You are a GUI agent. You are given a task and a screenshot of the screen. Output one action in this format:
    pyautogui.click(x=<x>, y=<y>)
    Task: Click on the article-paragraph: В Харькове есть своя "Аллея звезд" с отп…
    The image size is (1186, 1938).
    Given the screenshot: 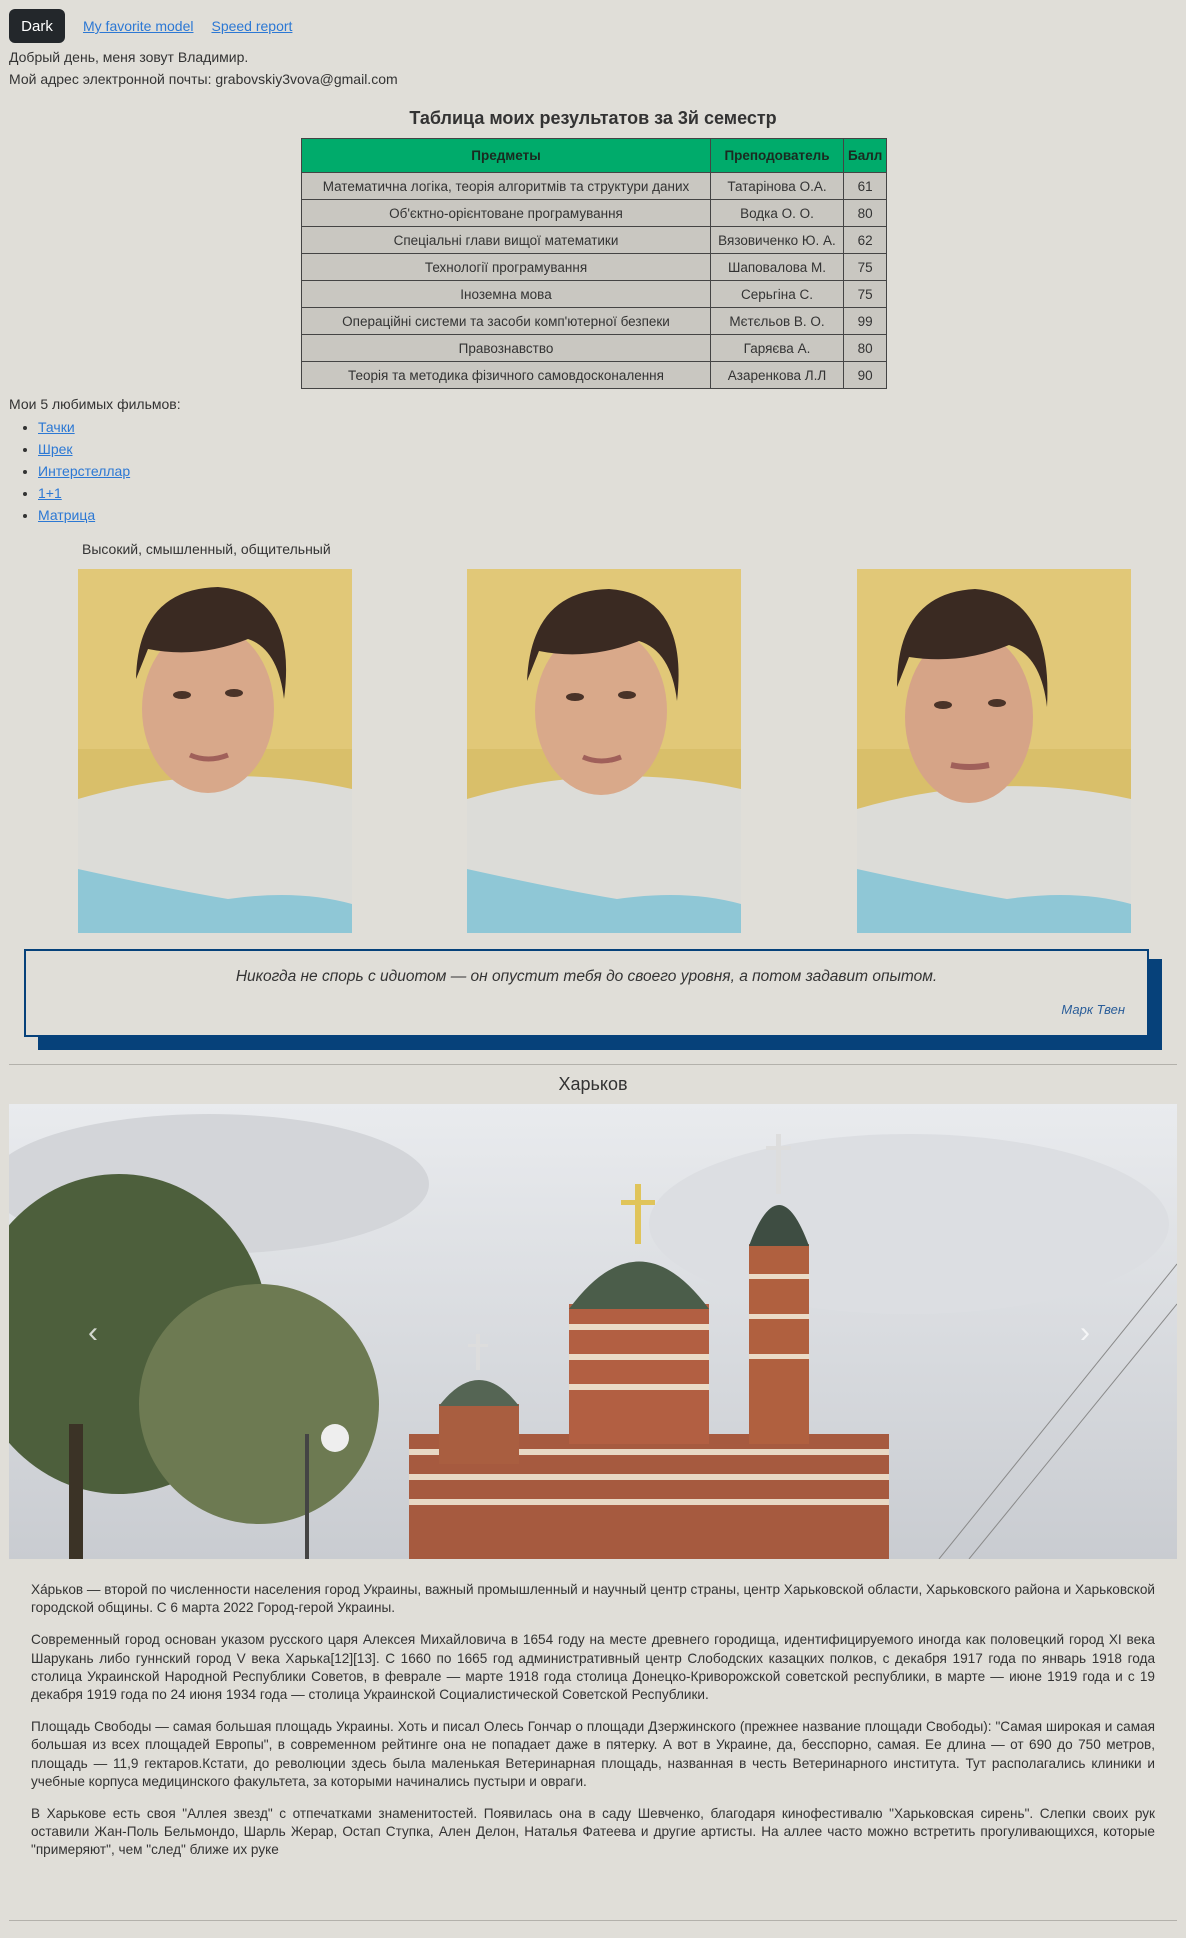 What is the action you would take?
    pyautogui.click(x=593, y=1832)
    